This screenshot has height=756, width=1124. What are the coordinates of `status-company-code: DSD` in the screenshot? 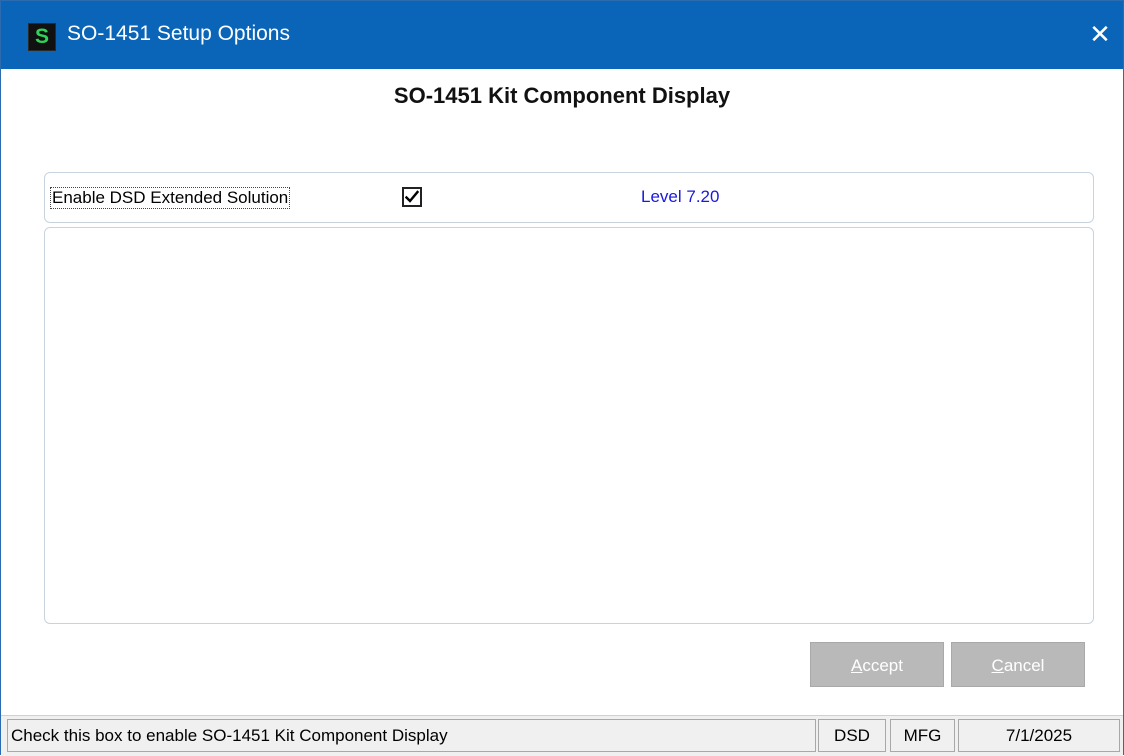 It's located at (852, 735).